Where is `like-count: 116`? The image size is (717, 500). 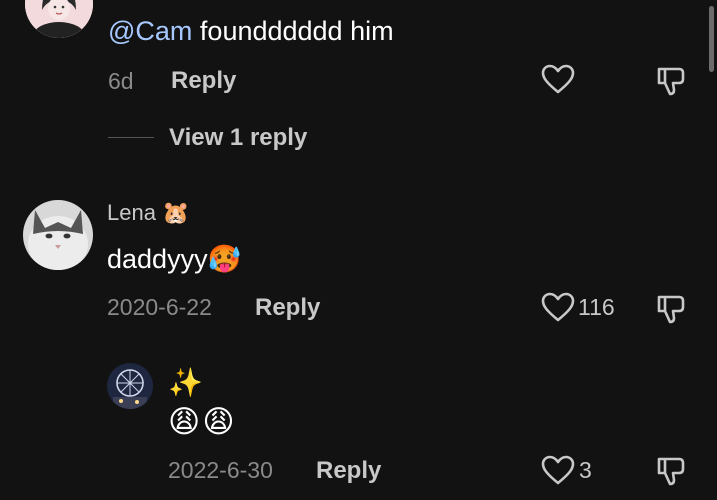 like-count: 116 is located at coordinates (596, 307).